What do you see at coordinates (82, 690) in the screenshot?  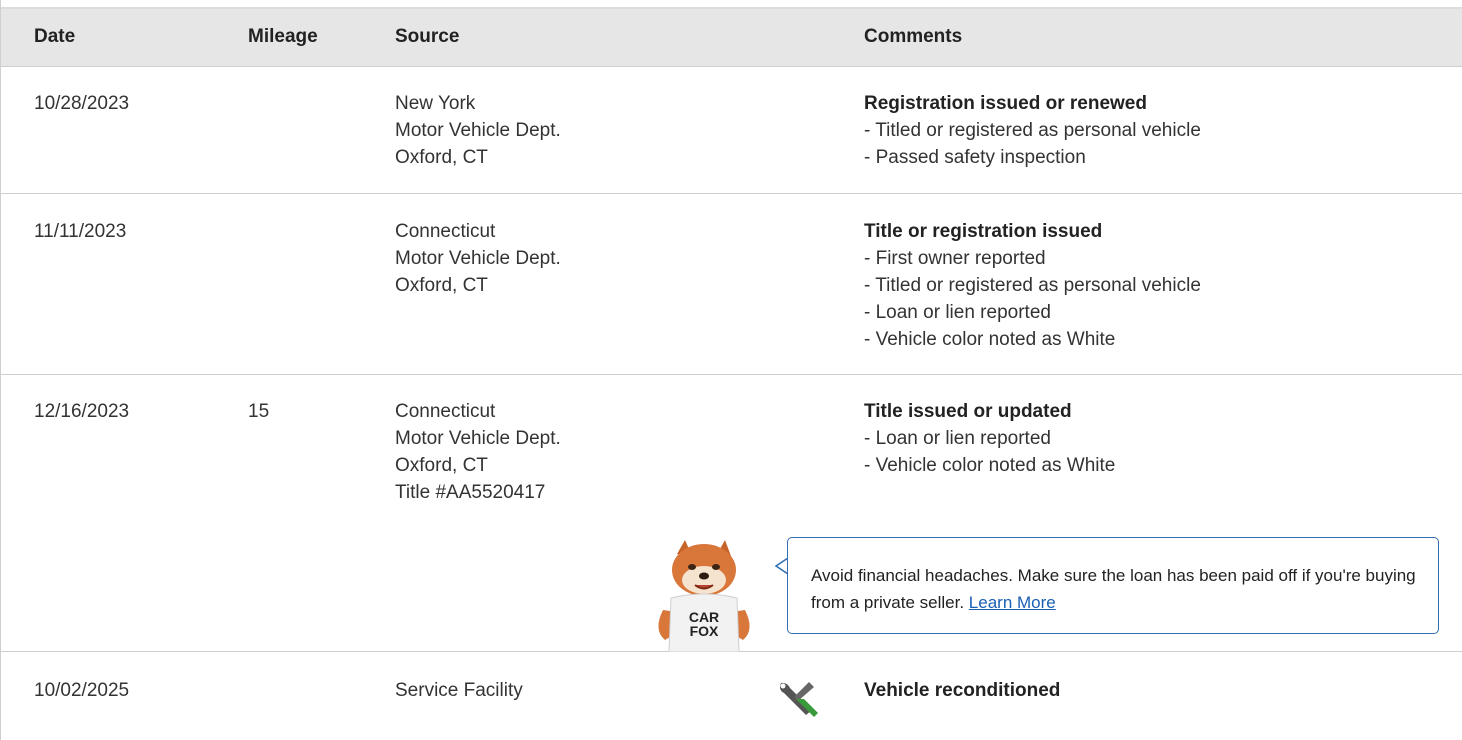 I see `row-date: 10/02/2025` at bounding box center [82, 690].